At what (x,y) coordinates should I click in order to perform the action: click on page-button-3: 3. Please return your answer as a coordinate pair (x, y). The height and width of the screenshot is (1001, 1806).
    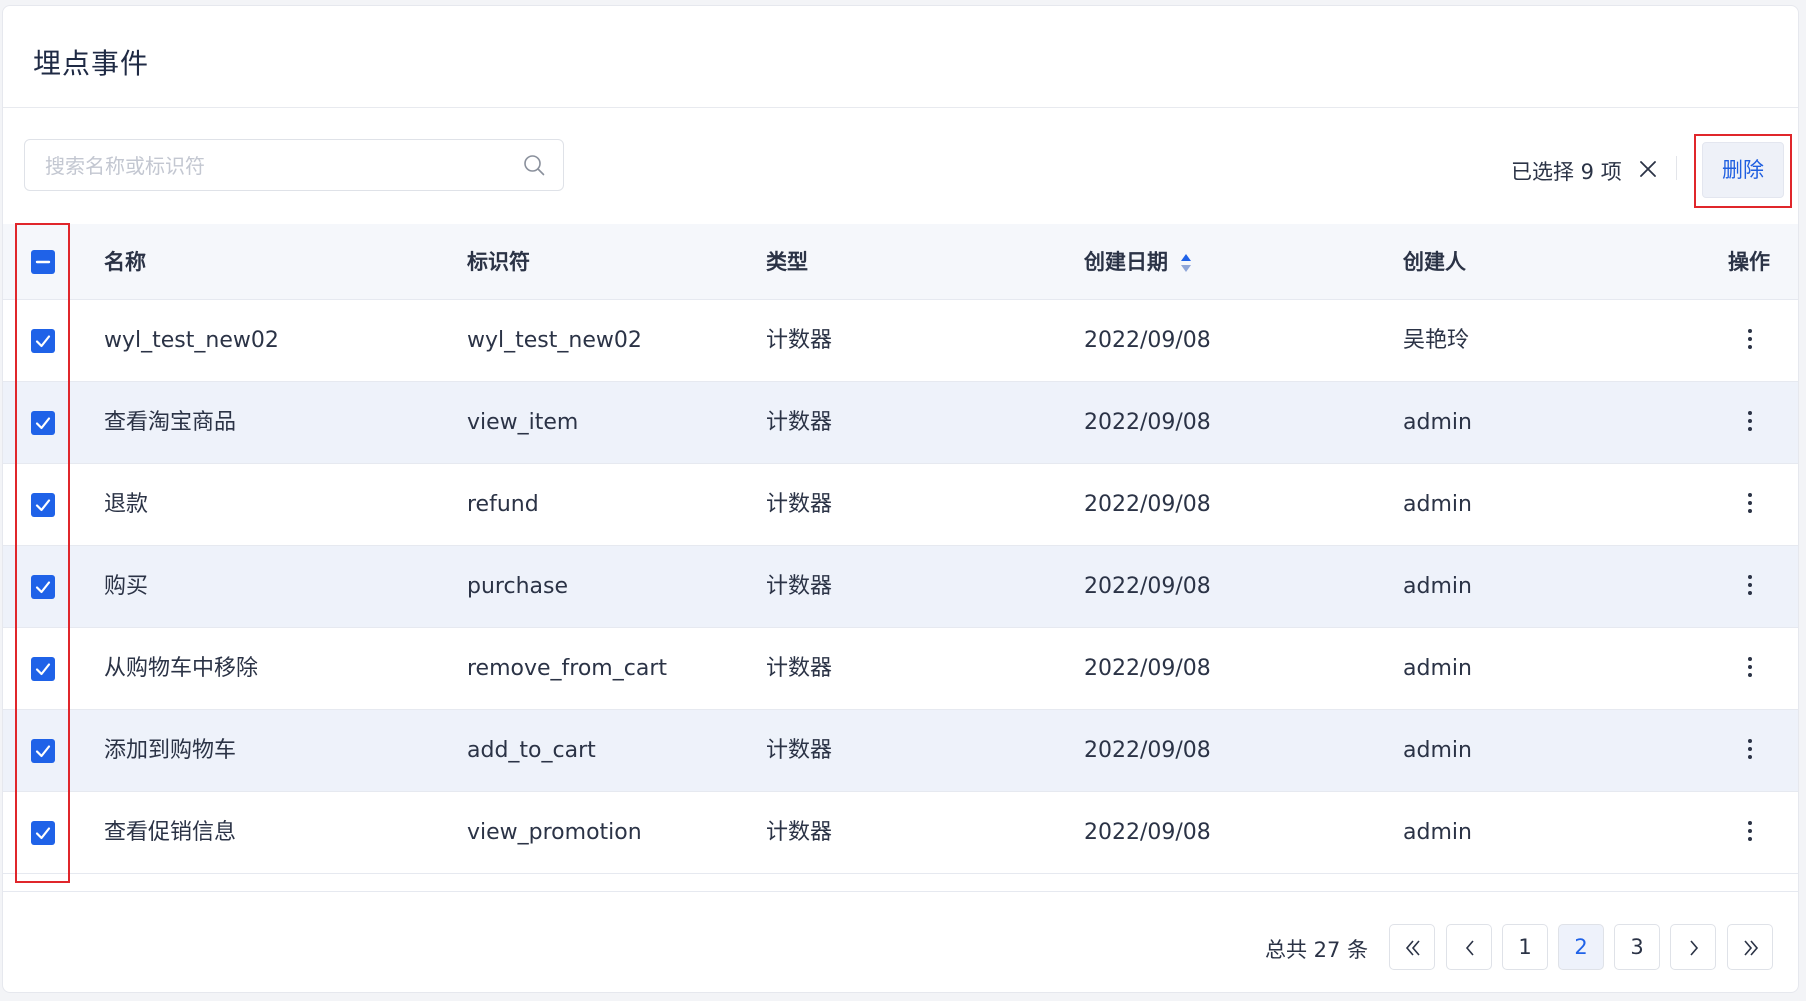
    Looking at the image, I should click on (1637, 947).